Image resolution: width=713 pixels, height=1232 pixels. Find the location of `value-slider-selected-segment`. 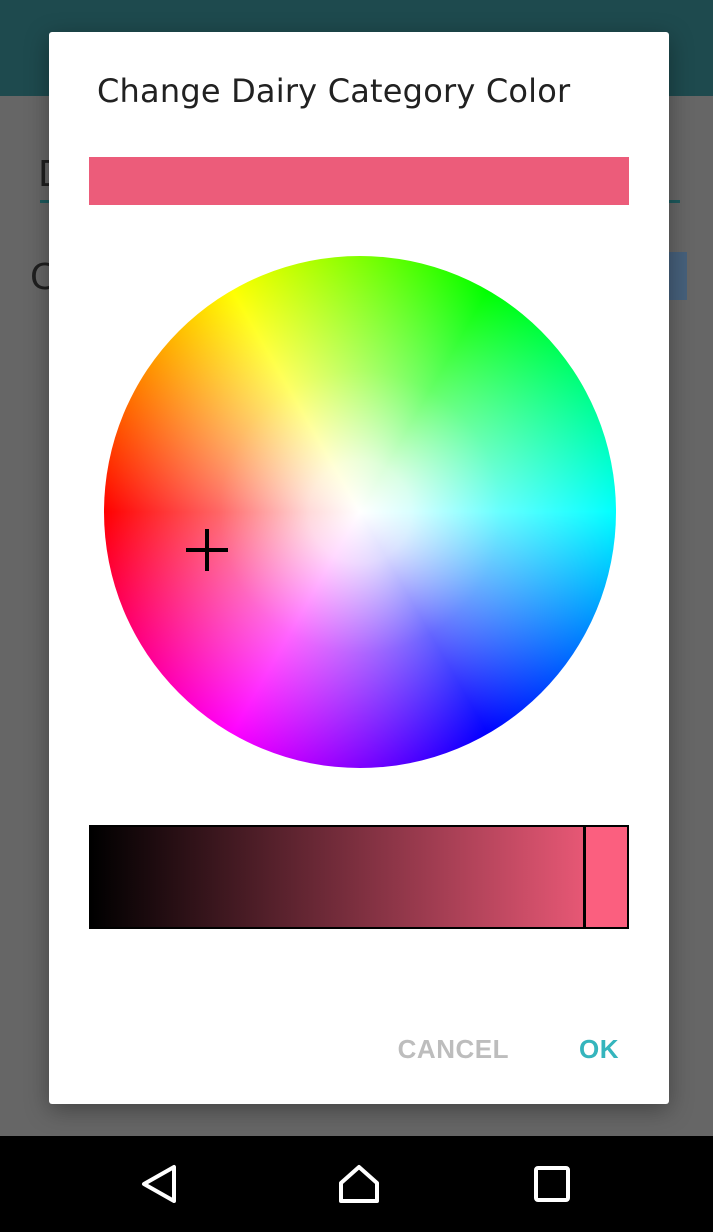

value-slider-selected-segment is located at coordinates (606, 877).